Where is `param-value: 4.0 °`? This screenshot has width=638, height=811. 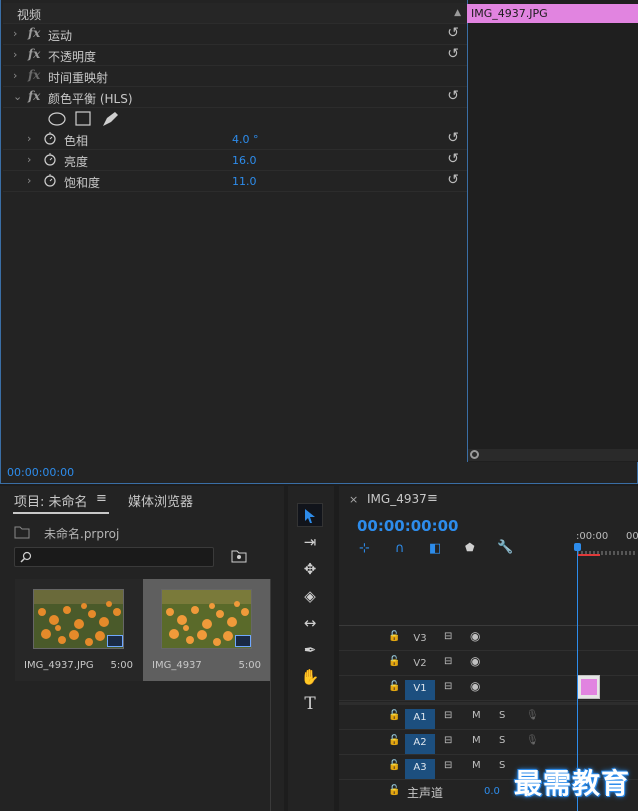
param-value: 4.0 ° is located at coordinates (245, 139).